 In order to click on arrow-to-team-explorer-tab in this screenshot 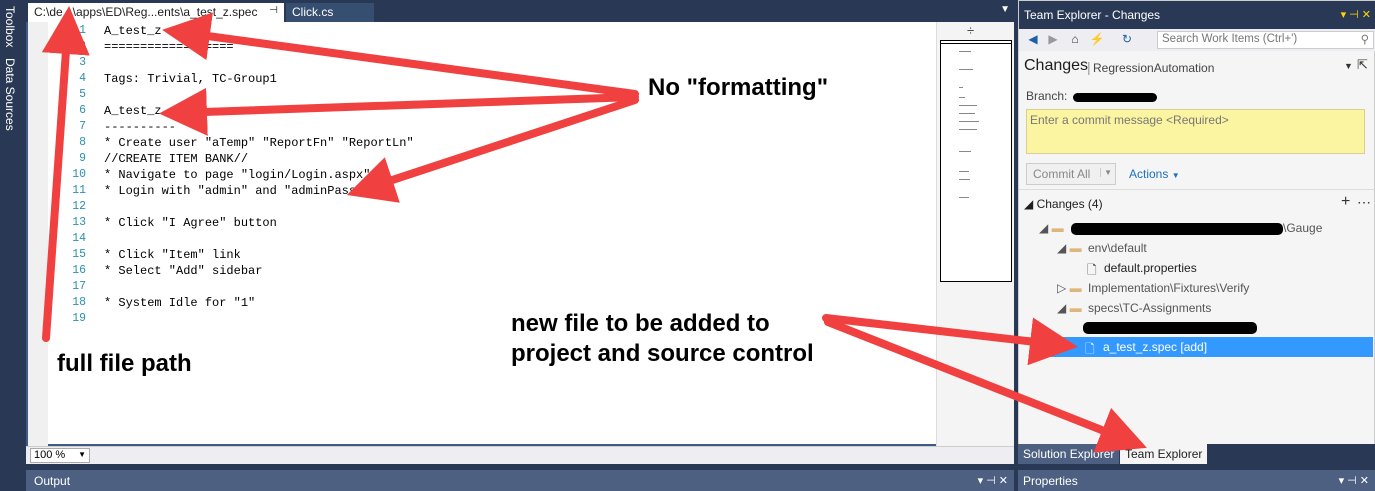, I will do `click(985, 385)`.